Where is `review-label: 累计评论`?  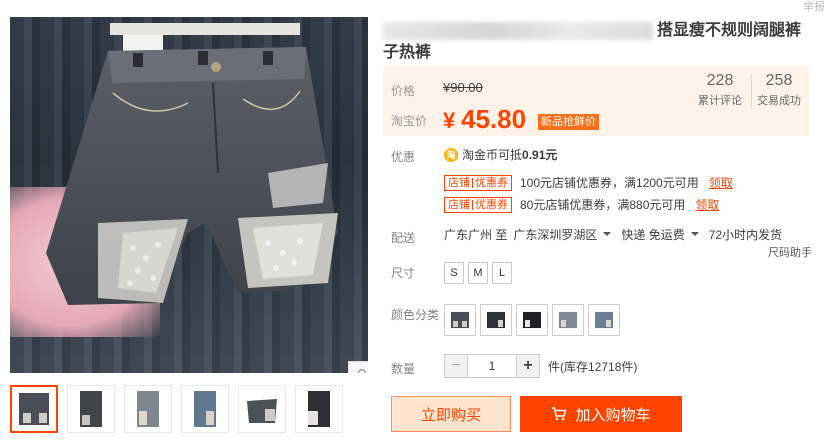
review-label: 累计评论 is located at coordinates (720, 101).